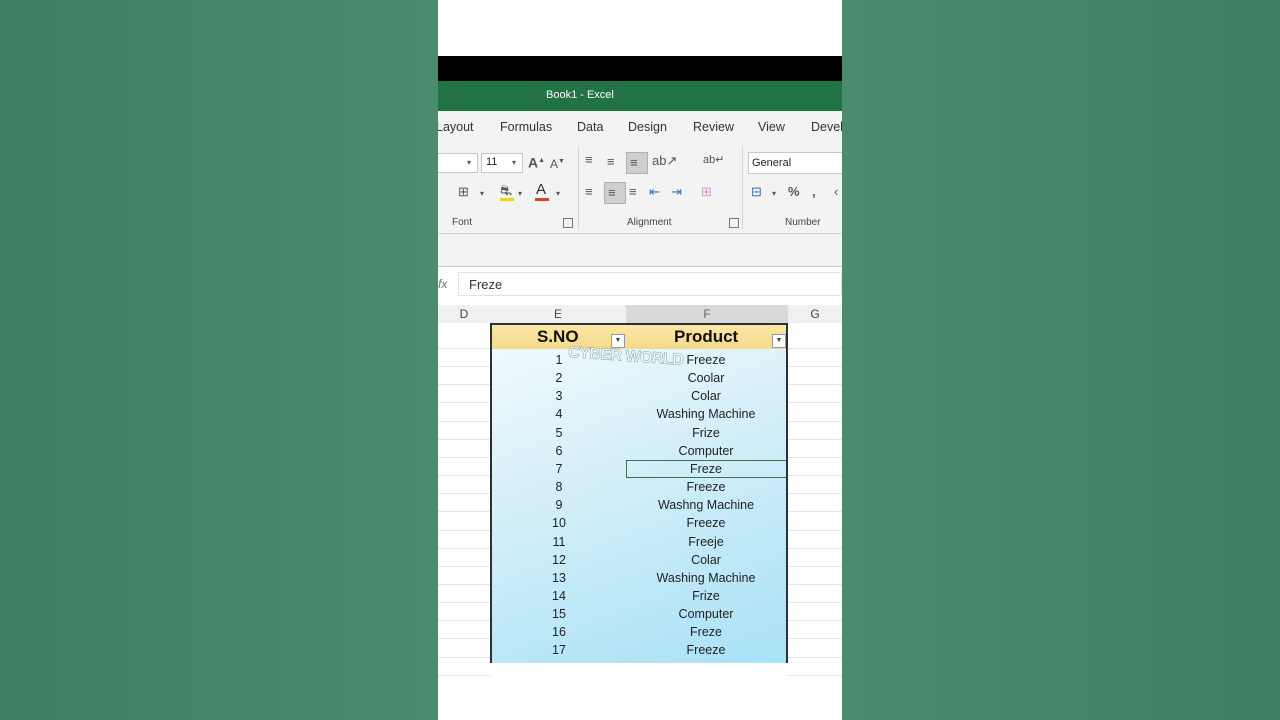 The width and height of the screenshot is (1280, 720). Describe the element at coordinates (795, 163) in the screenshot. I see `number-format-box: General` at that location.